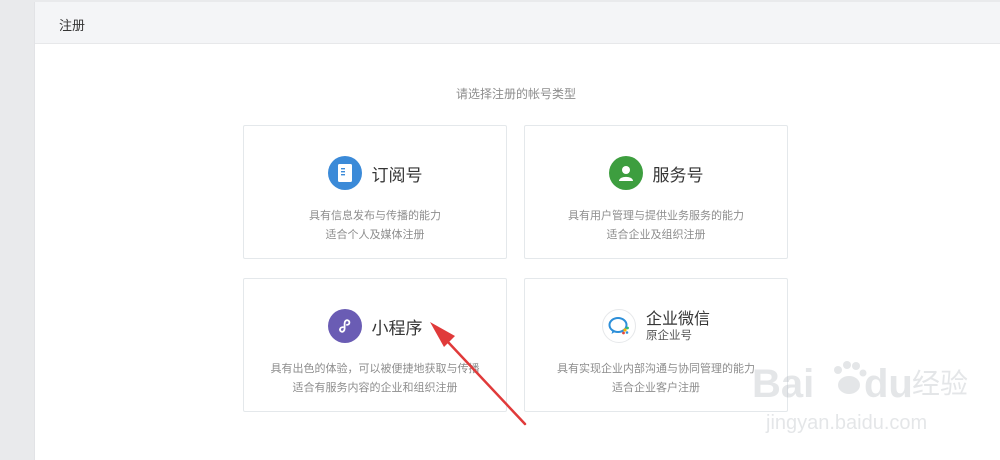  I want to click on service-account-card: 服务号 具有用户管理与提供业务服务的能力 适合企业及组织注册, so click(656, 192).